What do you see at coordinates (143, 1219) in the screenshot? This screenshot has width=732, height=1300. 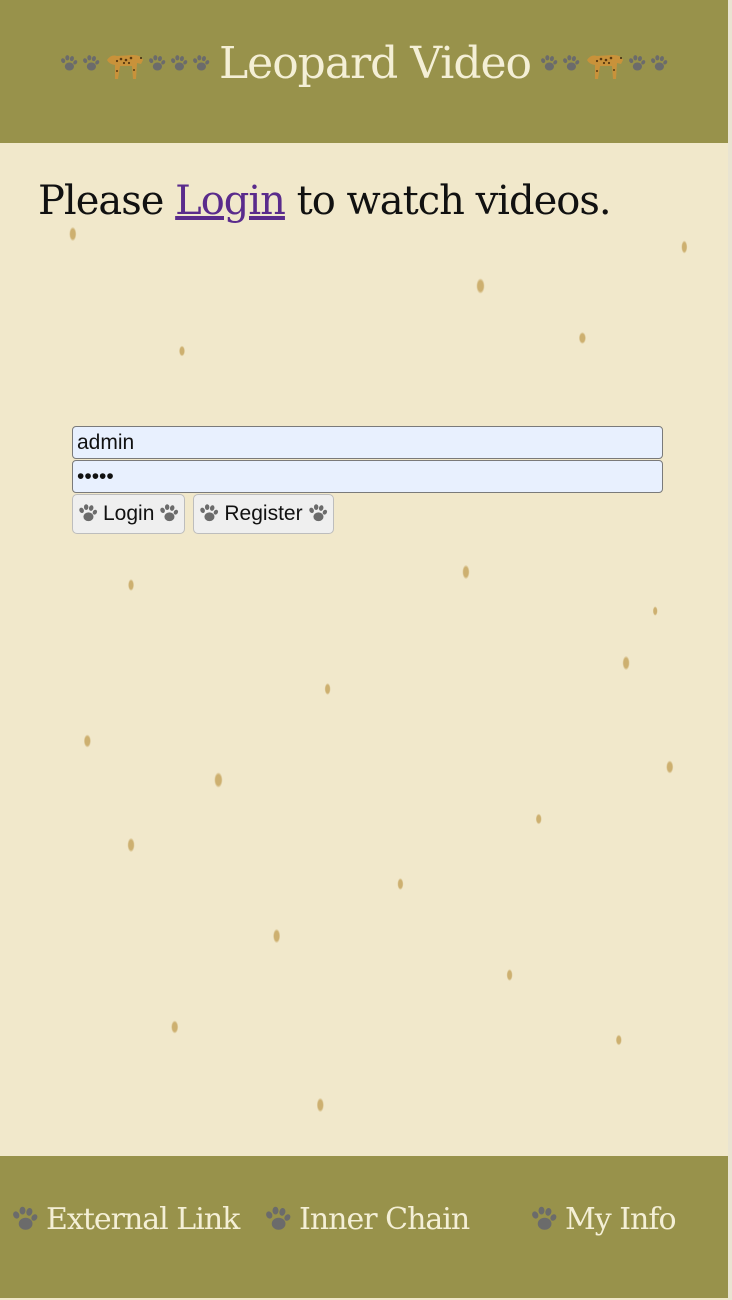 I see `footer-link-label: External Link` at bounding box center [143, 1219].